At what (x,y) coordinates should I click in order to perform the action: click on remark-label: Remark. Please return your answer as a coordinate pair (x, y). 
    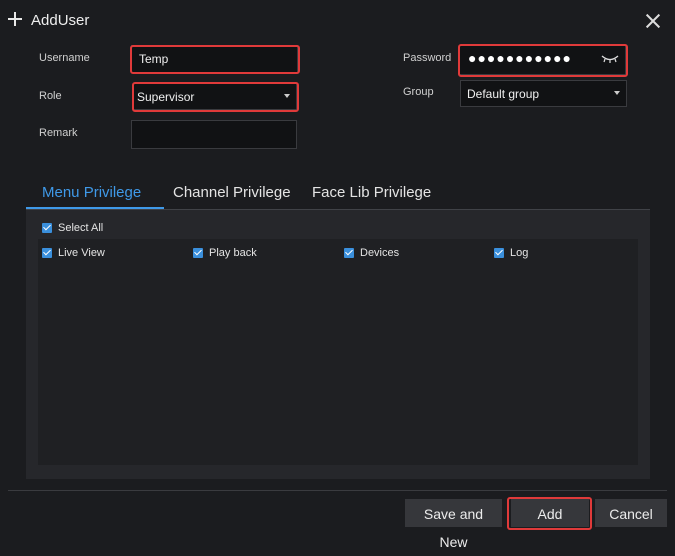
    Looking at the image, I should click on (58, 133).